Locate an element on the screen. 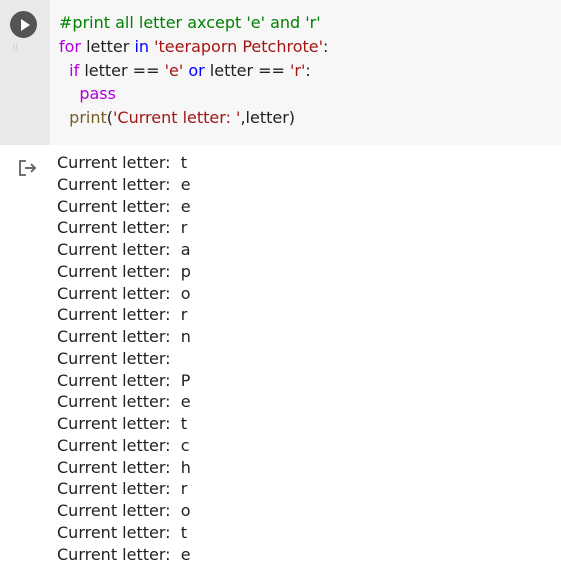 Image resolution: width=561 pixels, height=578 pixels. code-token: or is located at coordinates (196, 70).